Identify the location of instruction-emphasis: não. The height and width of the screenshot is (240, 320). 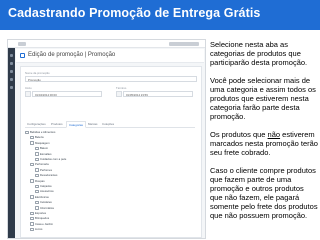
(274, 134).